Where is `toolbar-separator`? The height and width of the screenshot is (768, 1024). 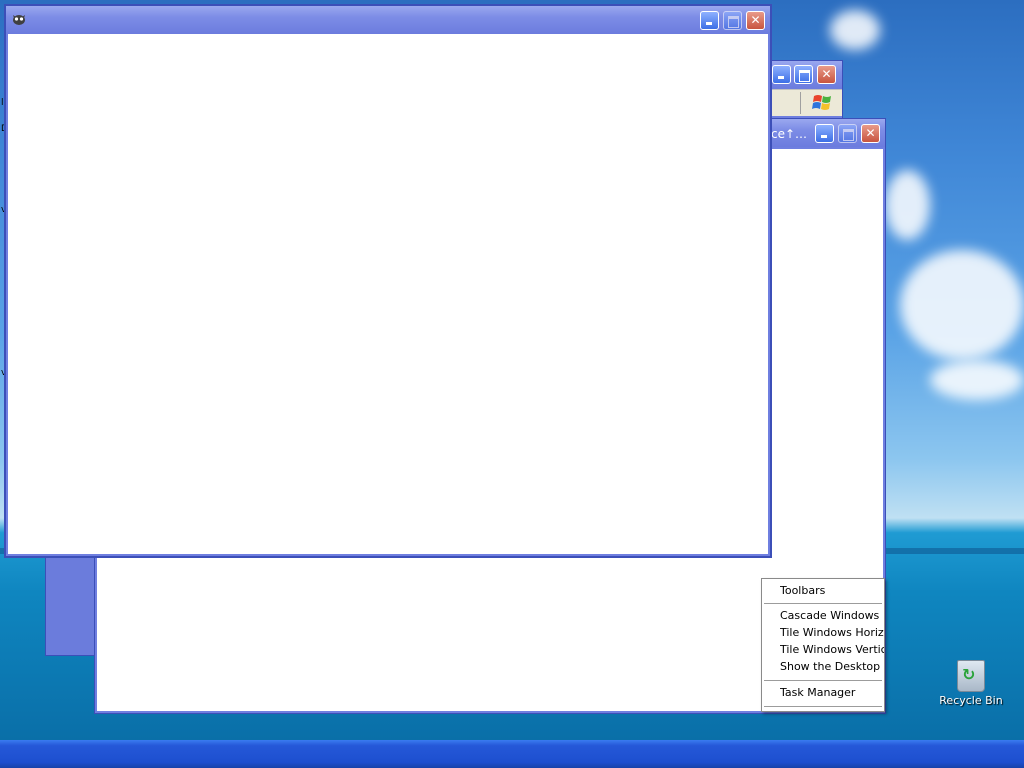 toolbar-separator is located at coordinates (800, 103).